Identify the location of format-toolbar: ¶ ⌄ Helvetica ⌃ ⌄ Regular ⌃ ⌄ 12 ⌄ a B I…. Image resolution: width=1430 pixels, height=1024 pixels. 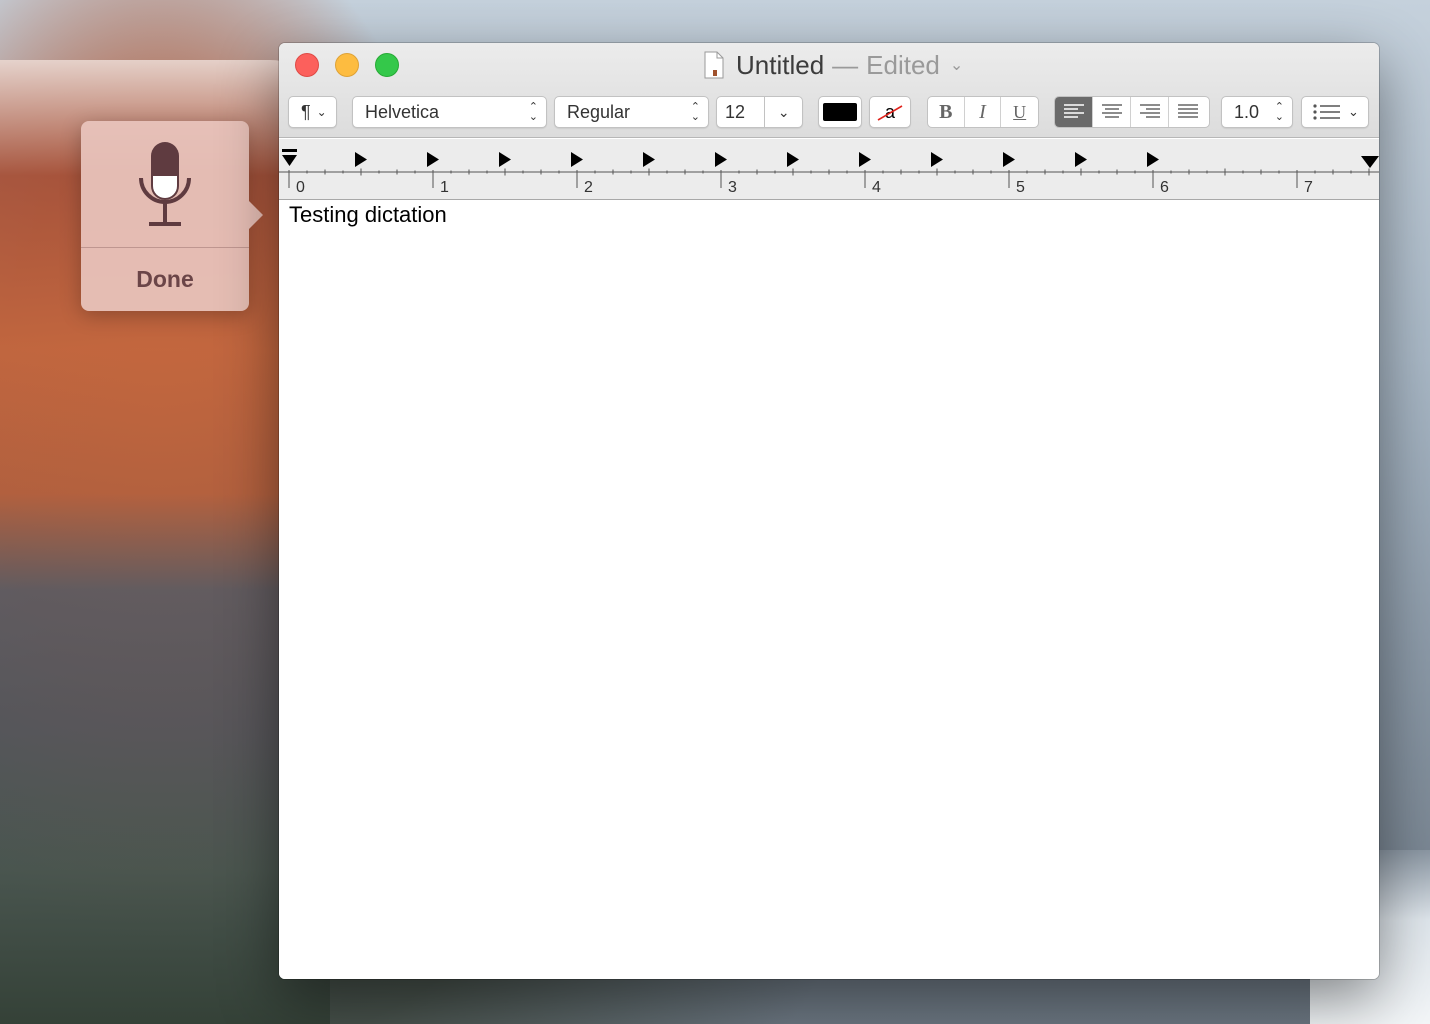
(829, 112).